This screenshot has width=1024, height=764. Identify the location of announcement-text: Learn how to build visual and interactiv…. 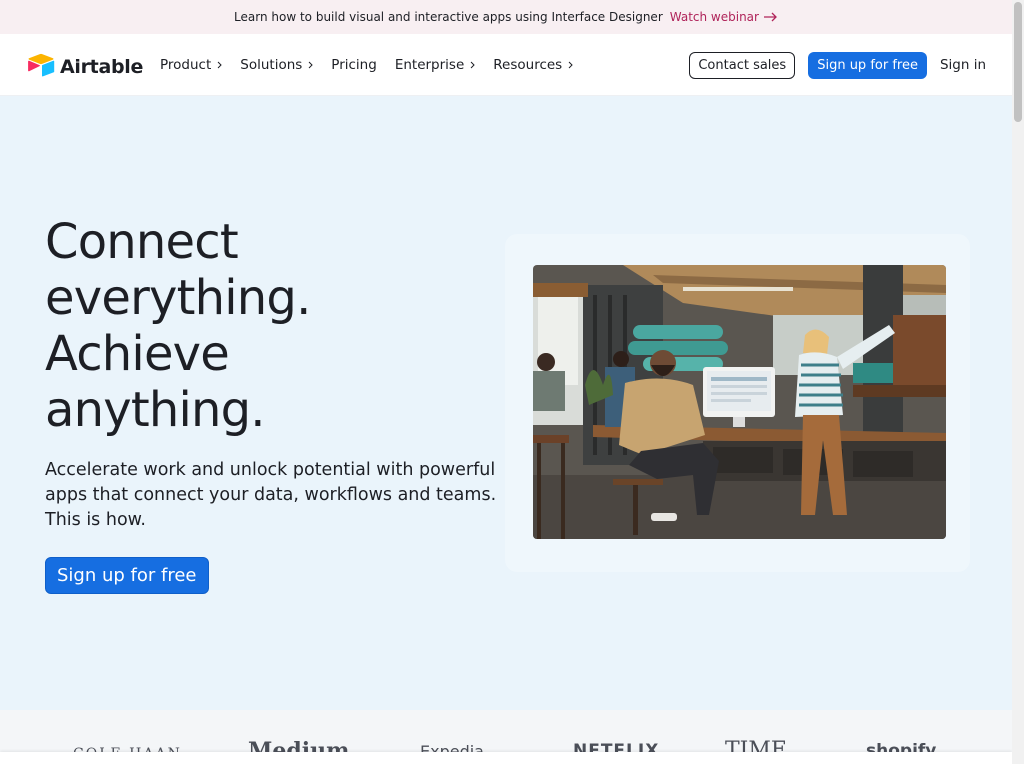
(448, 17).